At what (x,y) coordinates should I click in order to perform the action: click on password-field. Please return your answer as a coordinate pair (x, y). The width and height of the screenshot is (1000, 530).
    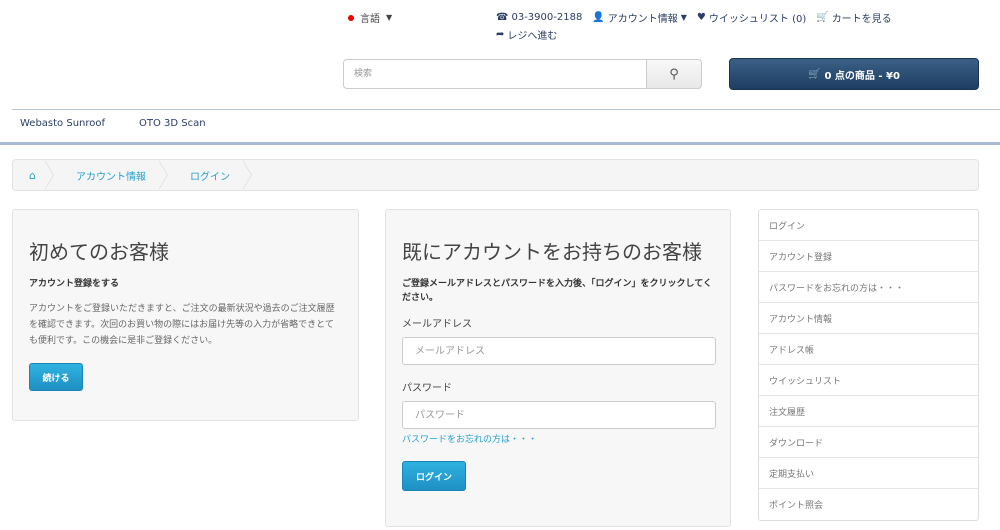
    Looking at the image, I should click on (559, 415).